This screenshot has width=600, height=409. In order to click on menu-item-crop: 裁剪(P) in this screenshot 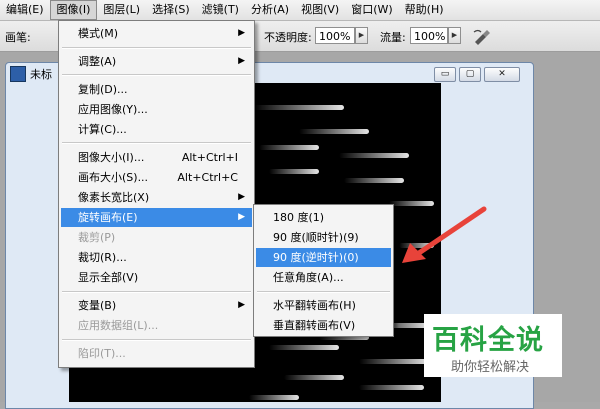, I will do `click(97, 237)`.